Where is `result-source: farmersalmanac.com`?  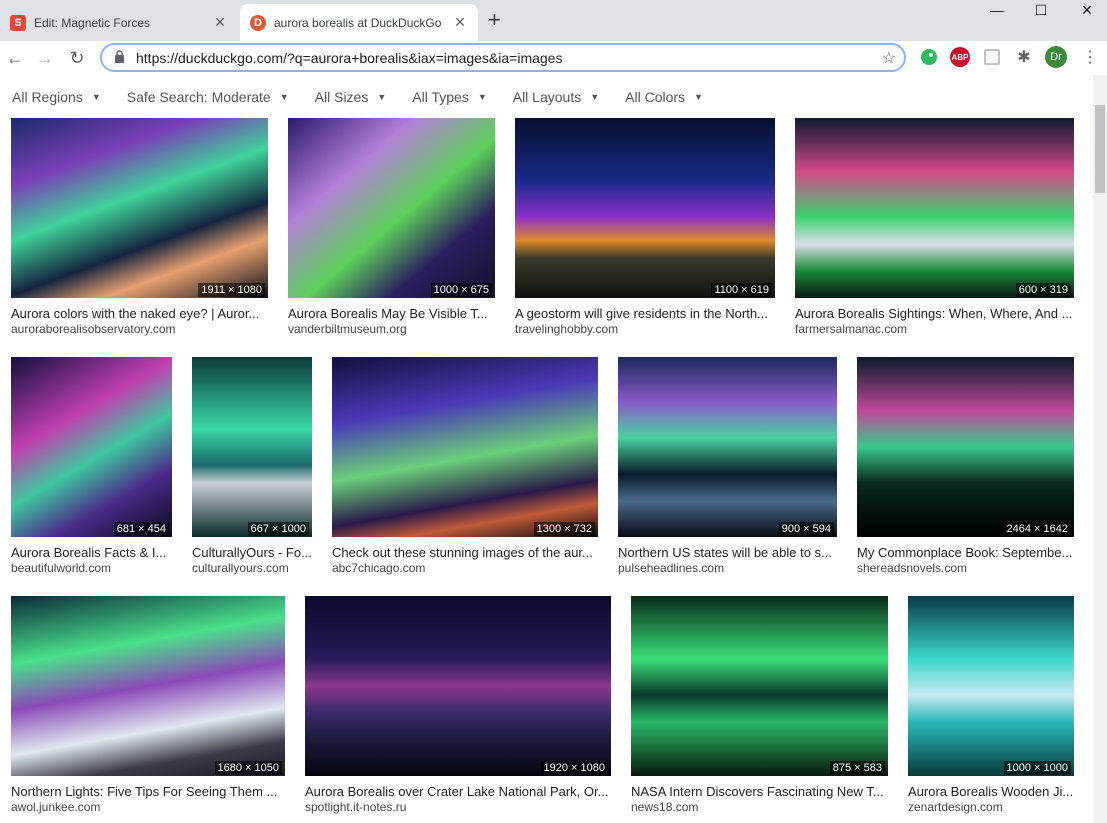
result-source: farmersalmanac.com is located at coordinates (934, 329).